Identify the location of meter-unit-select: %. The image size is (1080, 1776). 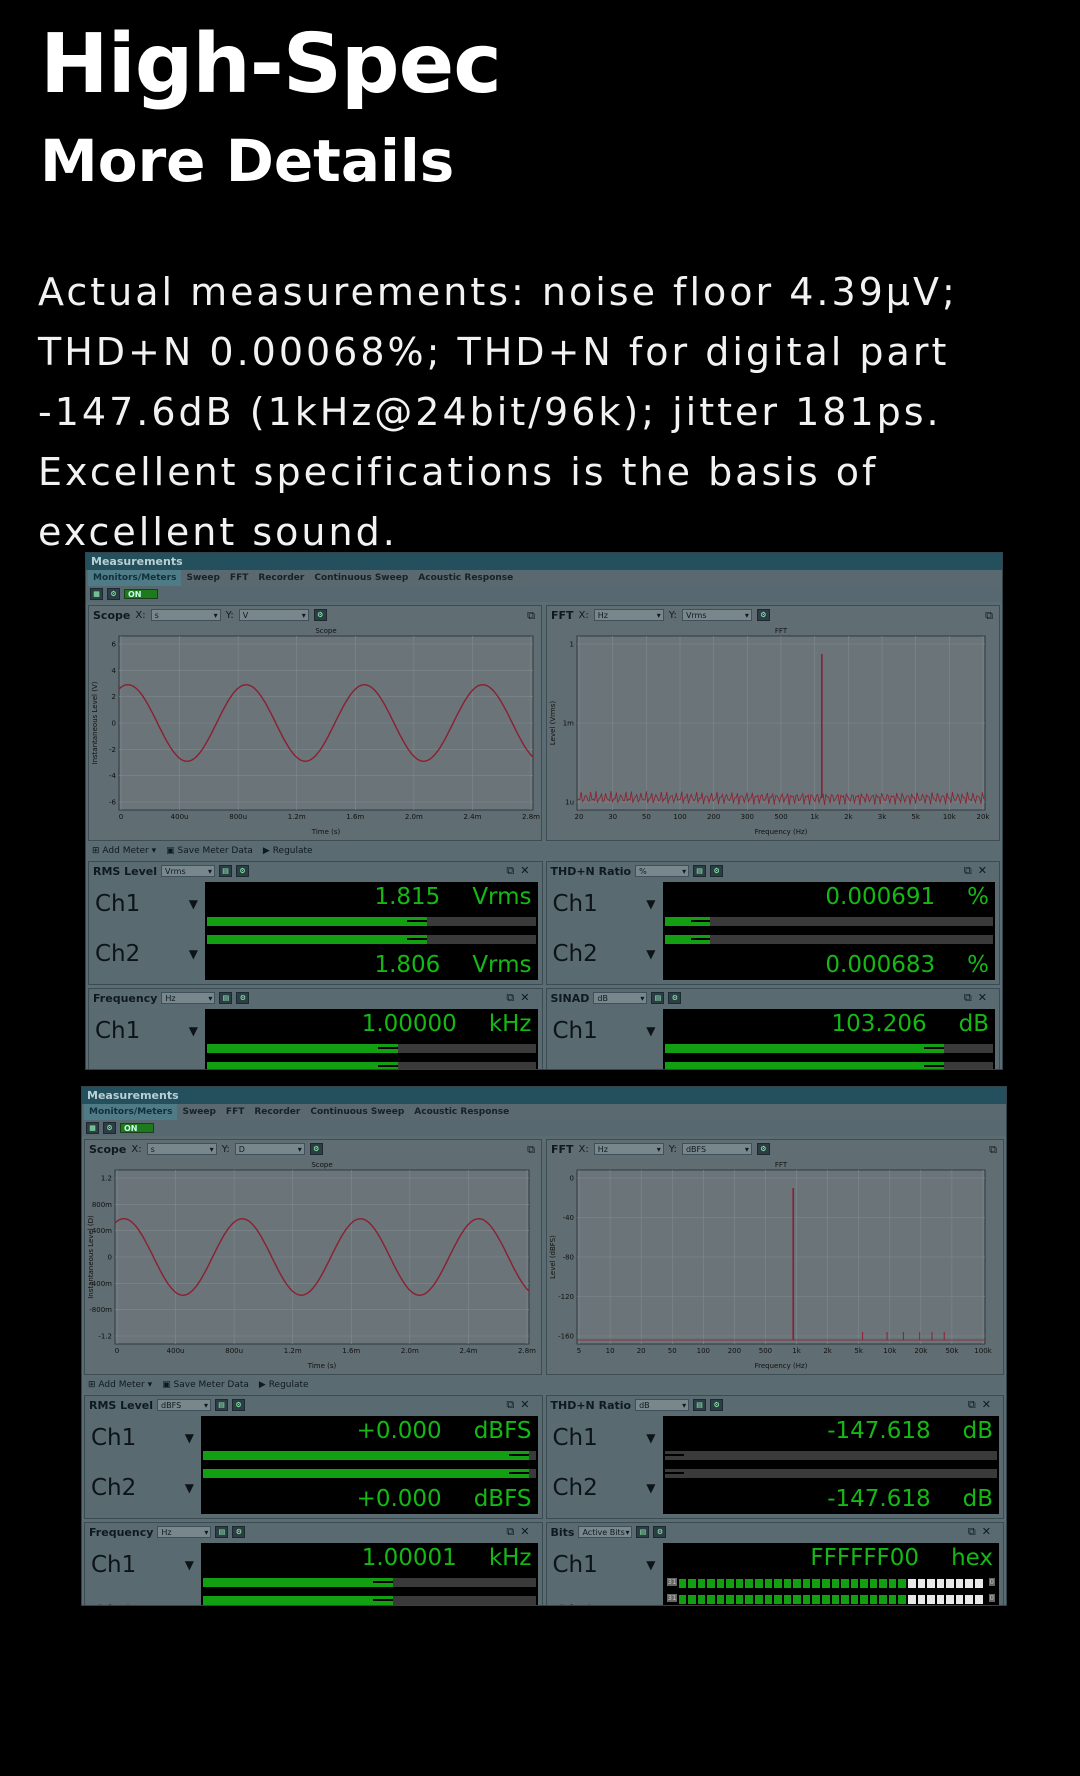
(662, 871).